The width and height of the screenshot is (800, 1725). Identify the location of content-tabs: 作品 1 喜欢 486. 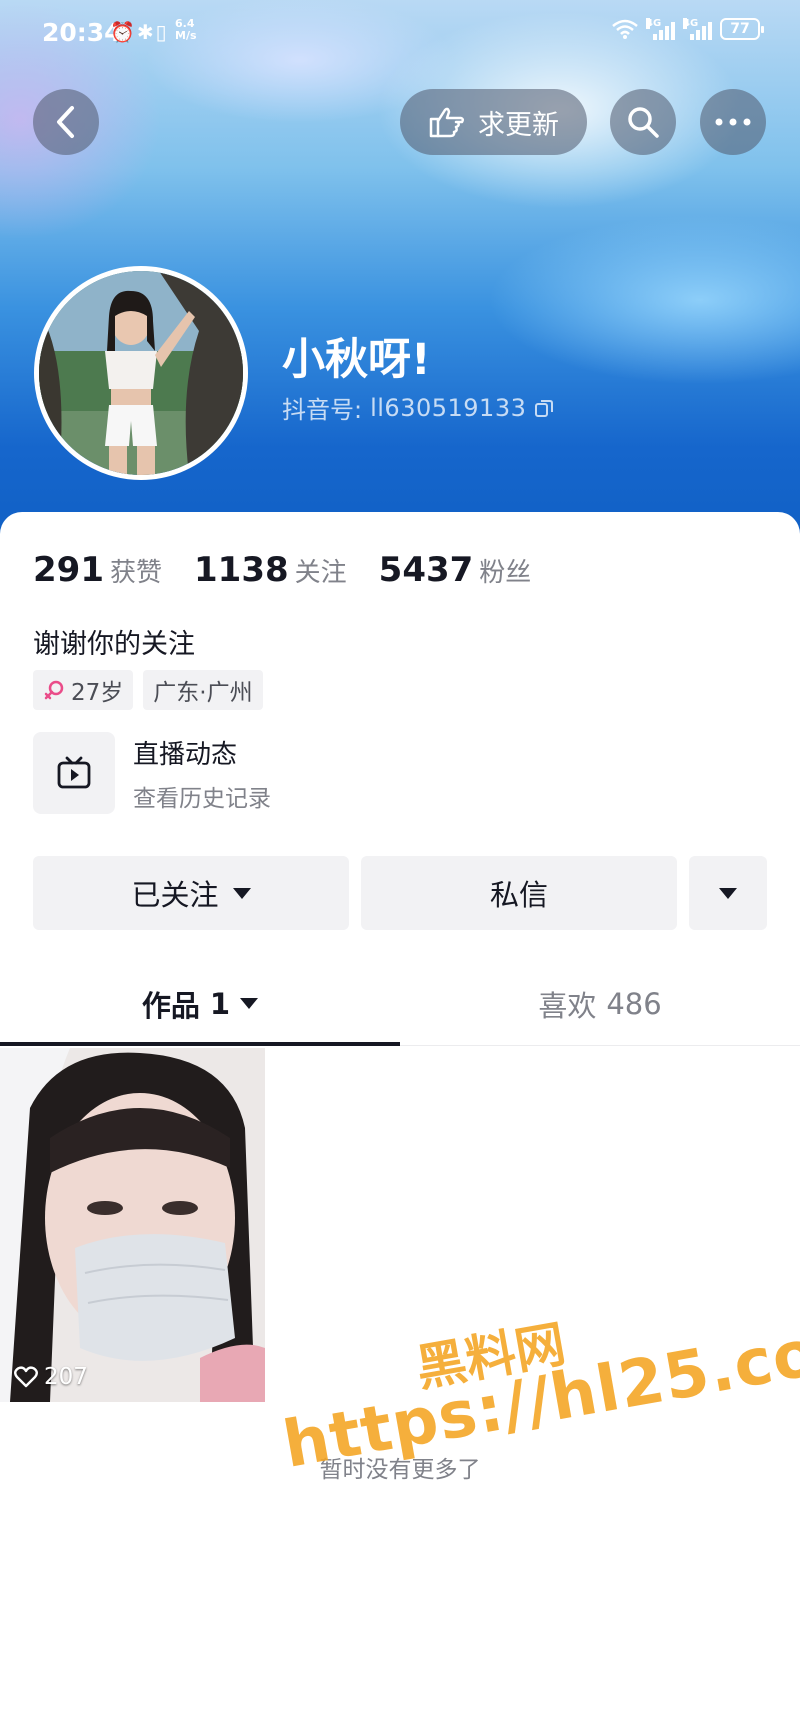
(400, 1004).